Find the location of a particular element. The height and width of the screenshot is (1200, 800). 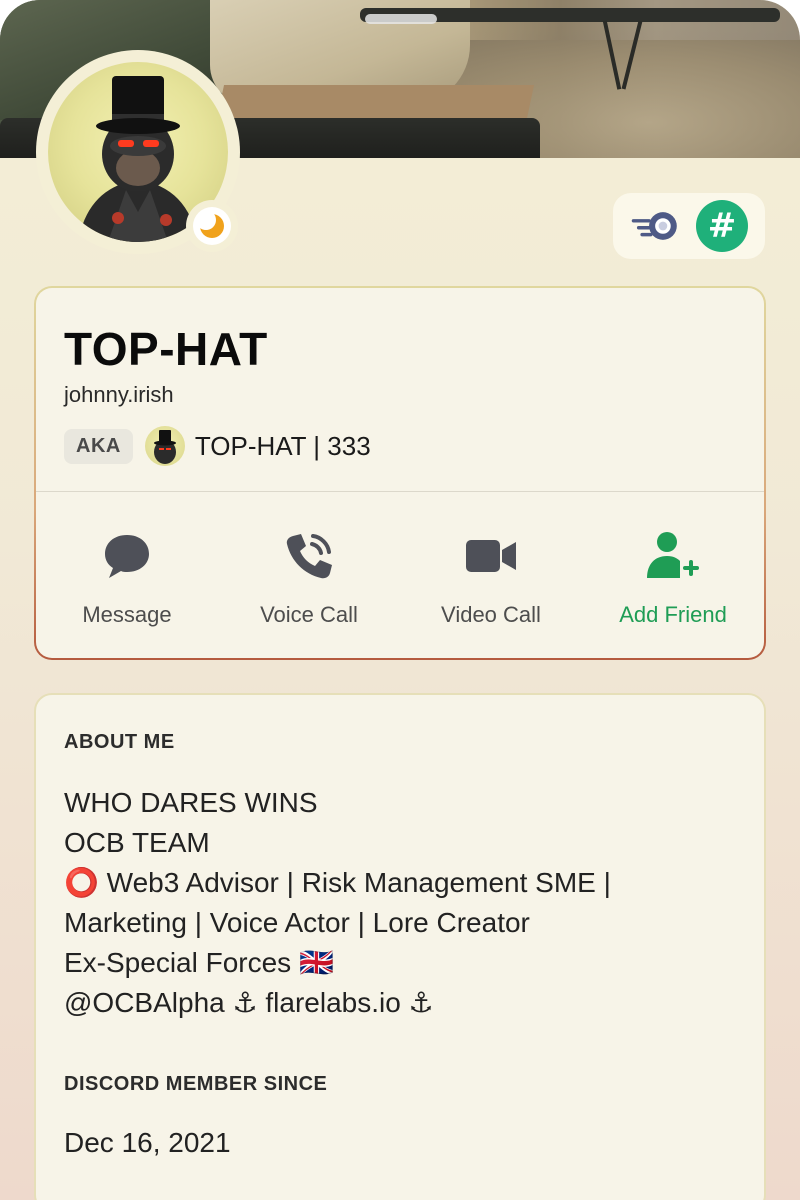

aka-row: AKA TOP-HAT | 333 is located at coordinates (217, 446).